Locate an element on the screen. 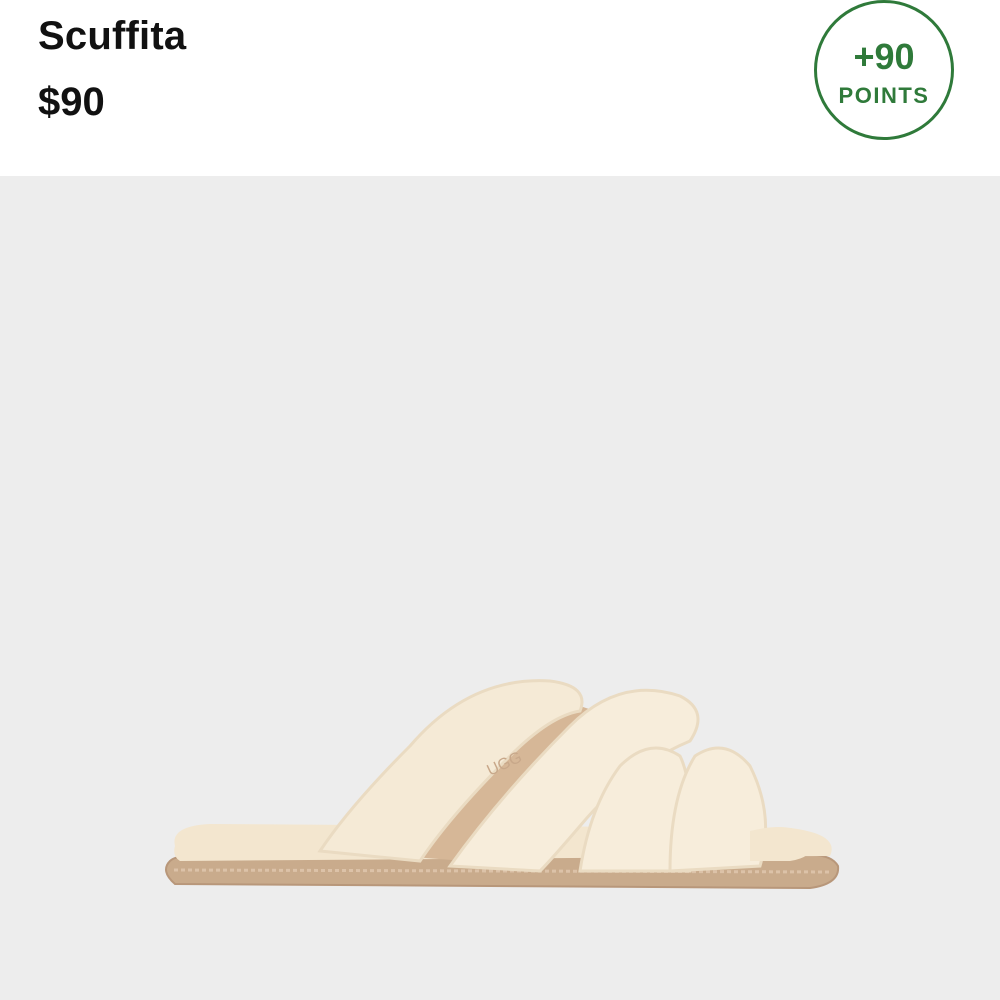  points-value: +90 is located at coordinates (884, 56).